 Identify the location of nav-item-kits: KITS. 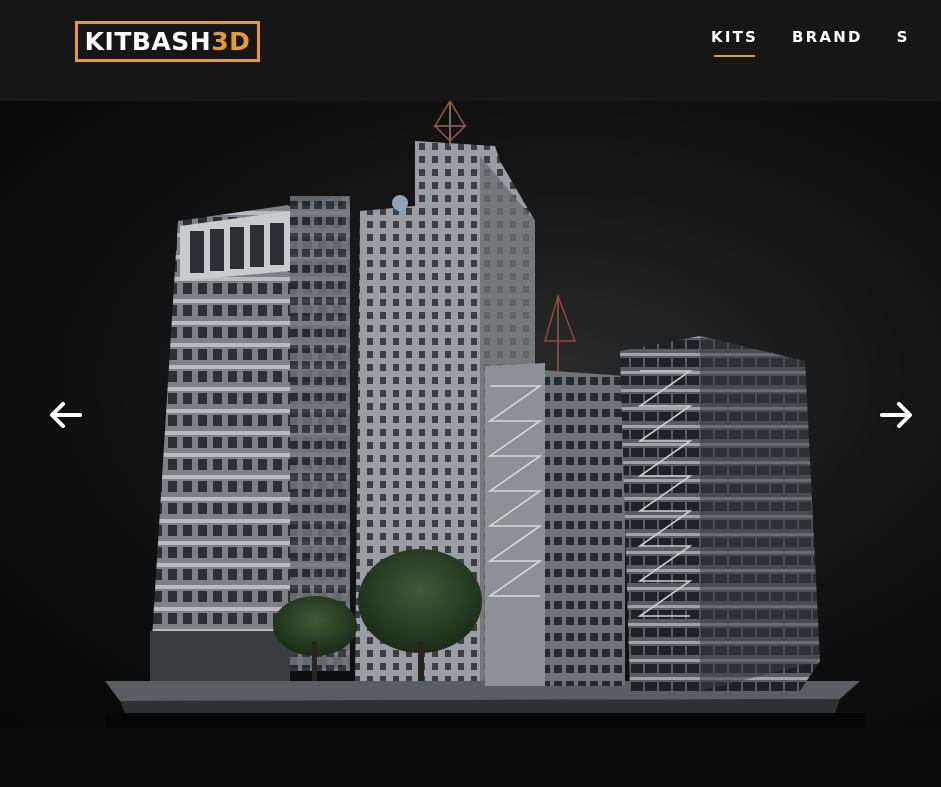
(734, 43).